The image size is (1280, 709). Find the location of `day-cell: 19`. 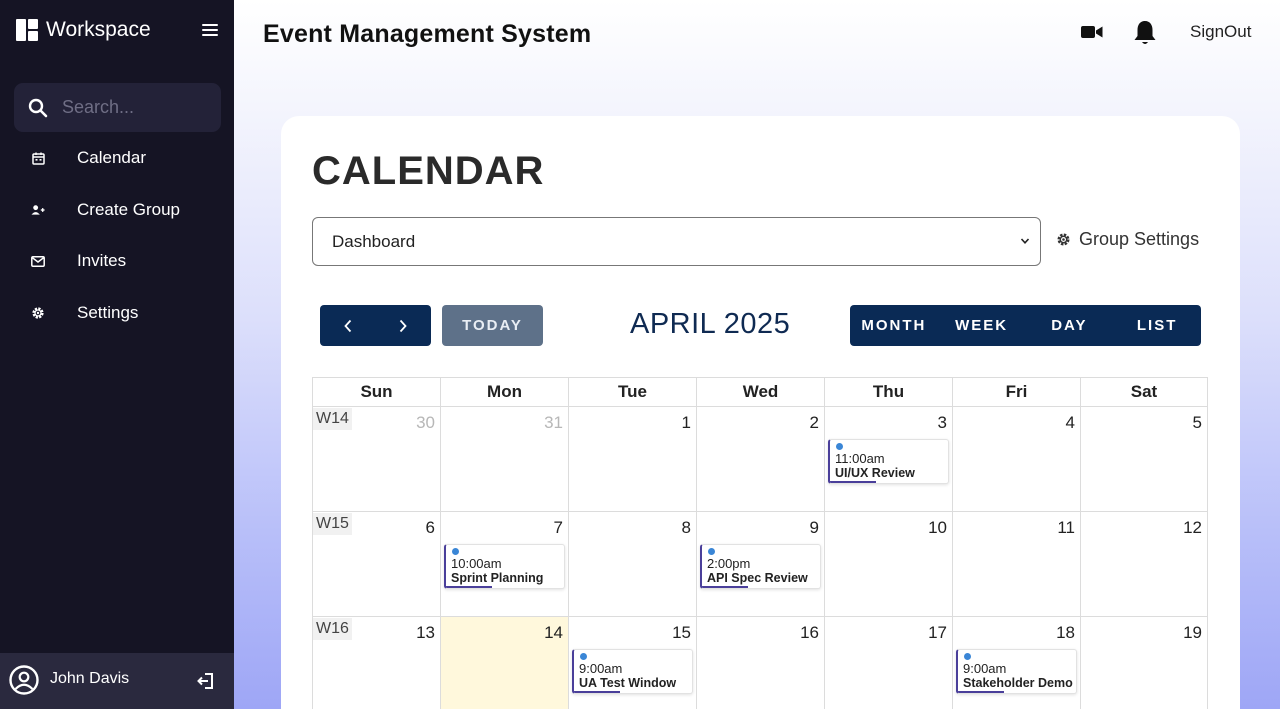

day-cell: 19 is located at coordinates (1144, 663).